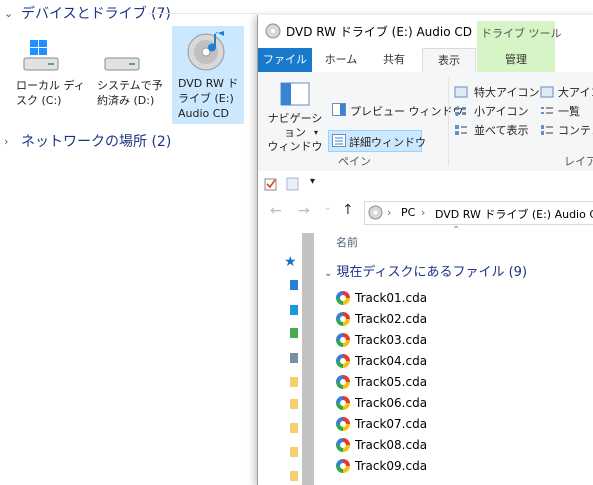 This screenshot has height=485, width=593. I want to click on tab-manage: 管理, so click(516, 60).